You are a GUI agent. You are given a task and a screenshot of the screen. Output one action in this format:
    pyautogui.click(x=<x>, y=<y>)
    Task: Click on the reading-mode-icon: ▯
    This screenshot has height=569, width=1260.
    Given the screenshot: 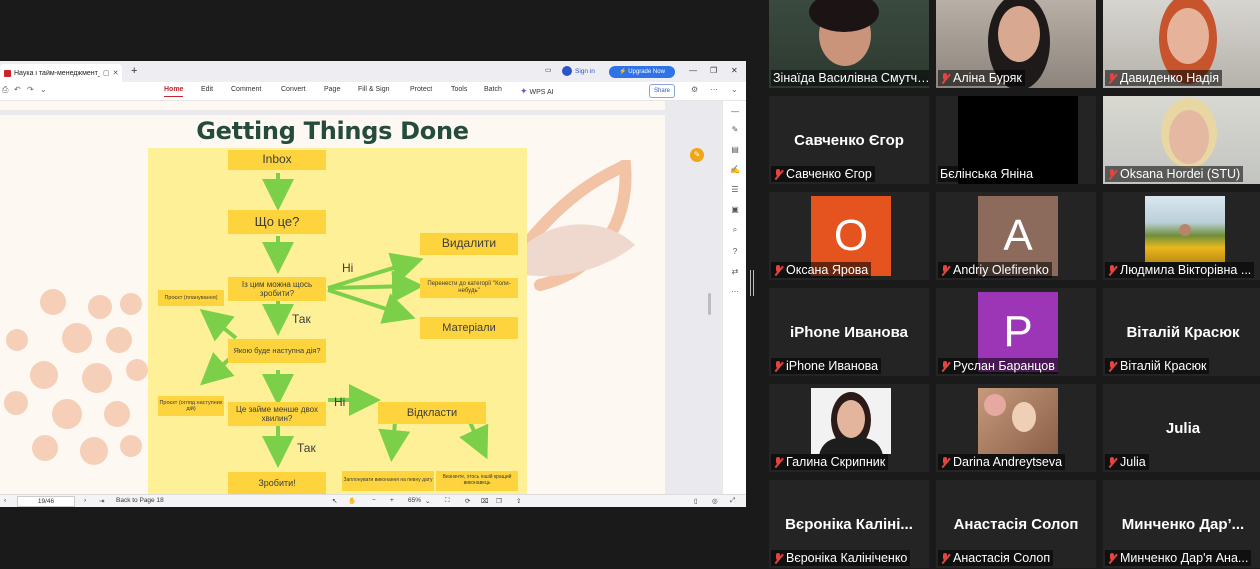 What is the action you would take?
    pyautogui.click(x=696, y=501)
    